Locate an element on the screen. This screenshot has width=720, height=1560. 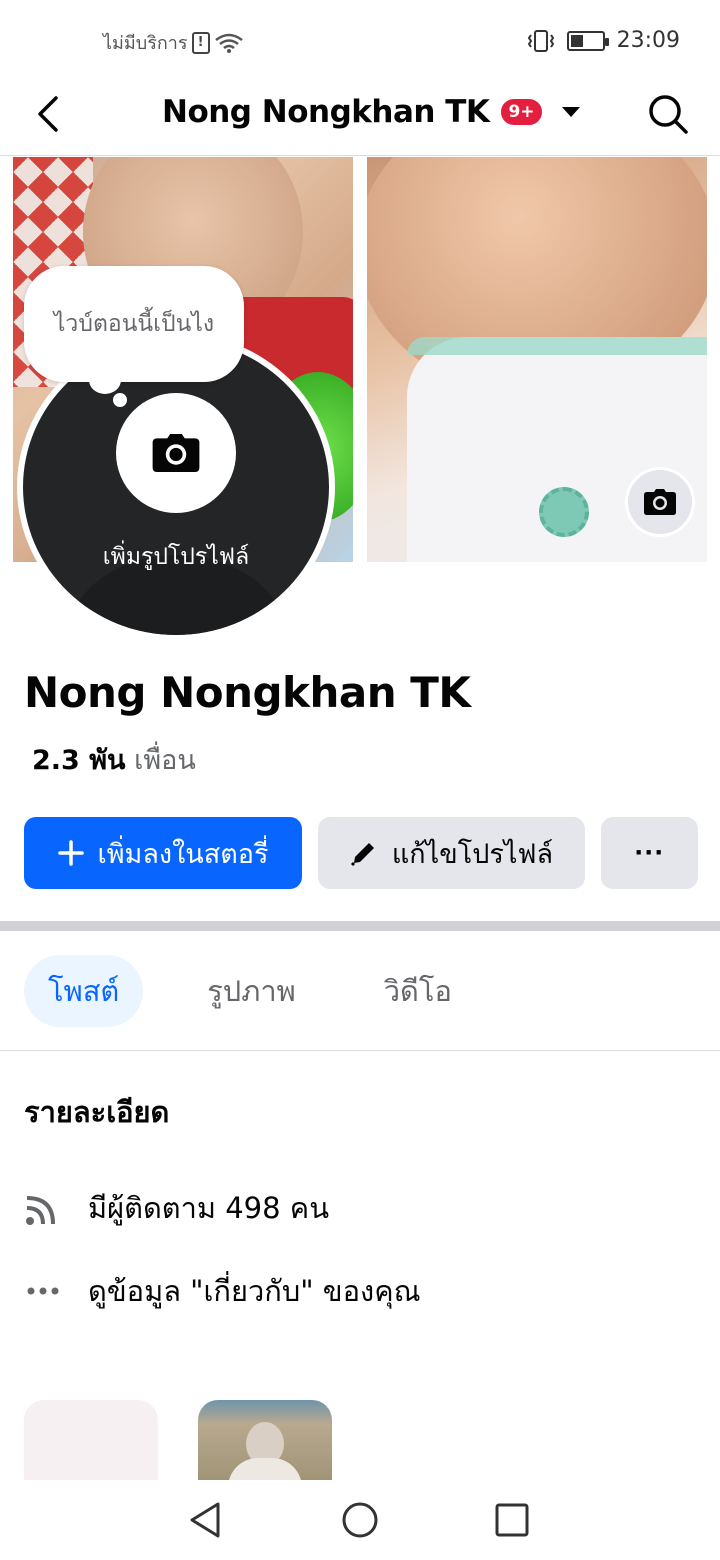
status-left: ไม่มีบริการ ! is located at coordinates (173, 42).